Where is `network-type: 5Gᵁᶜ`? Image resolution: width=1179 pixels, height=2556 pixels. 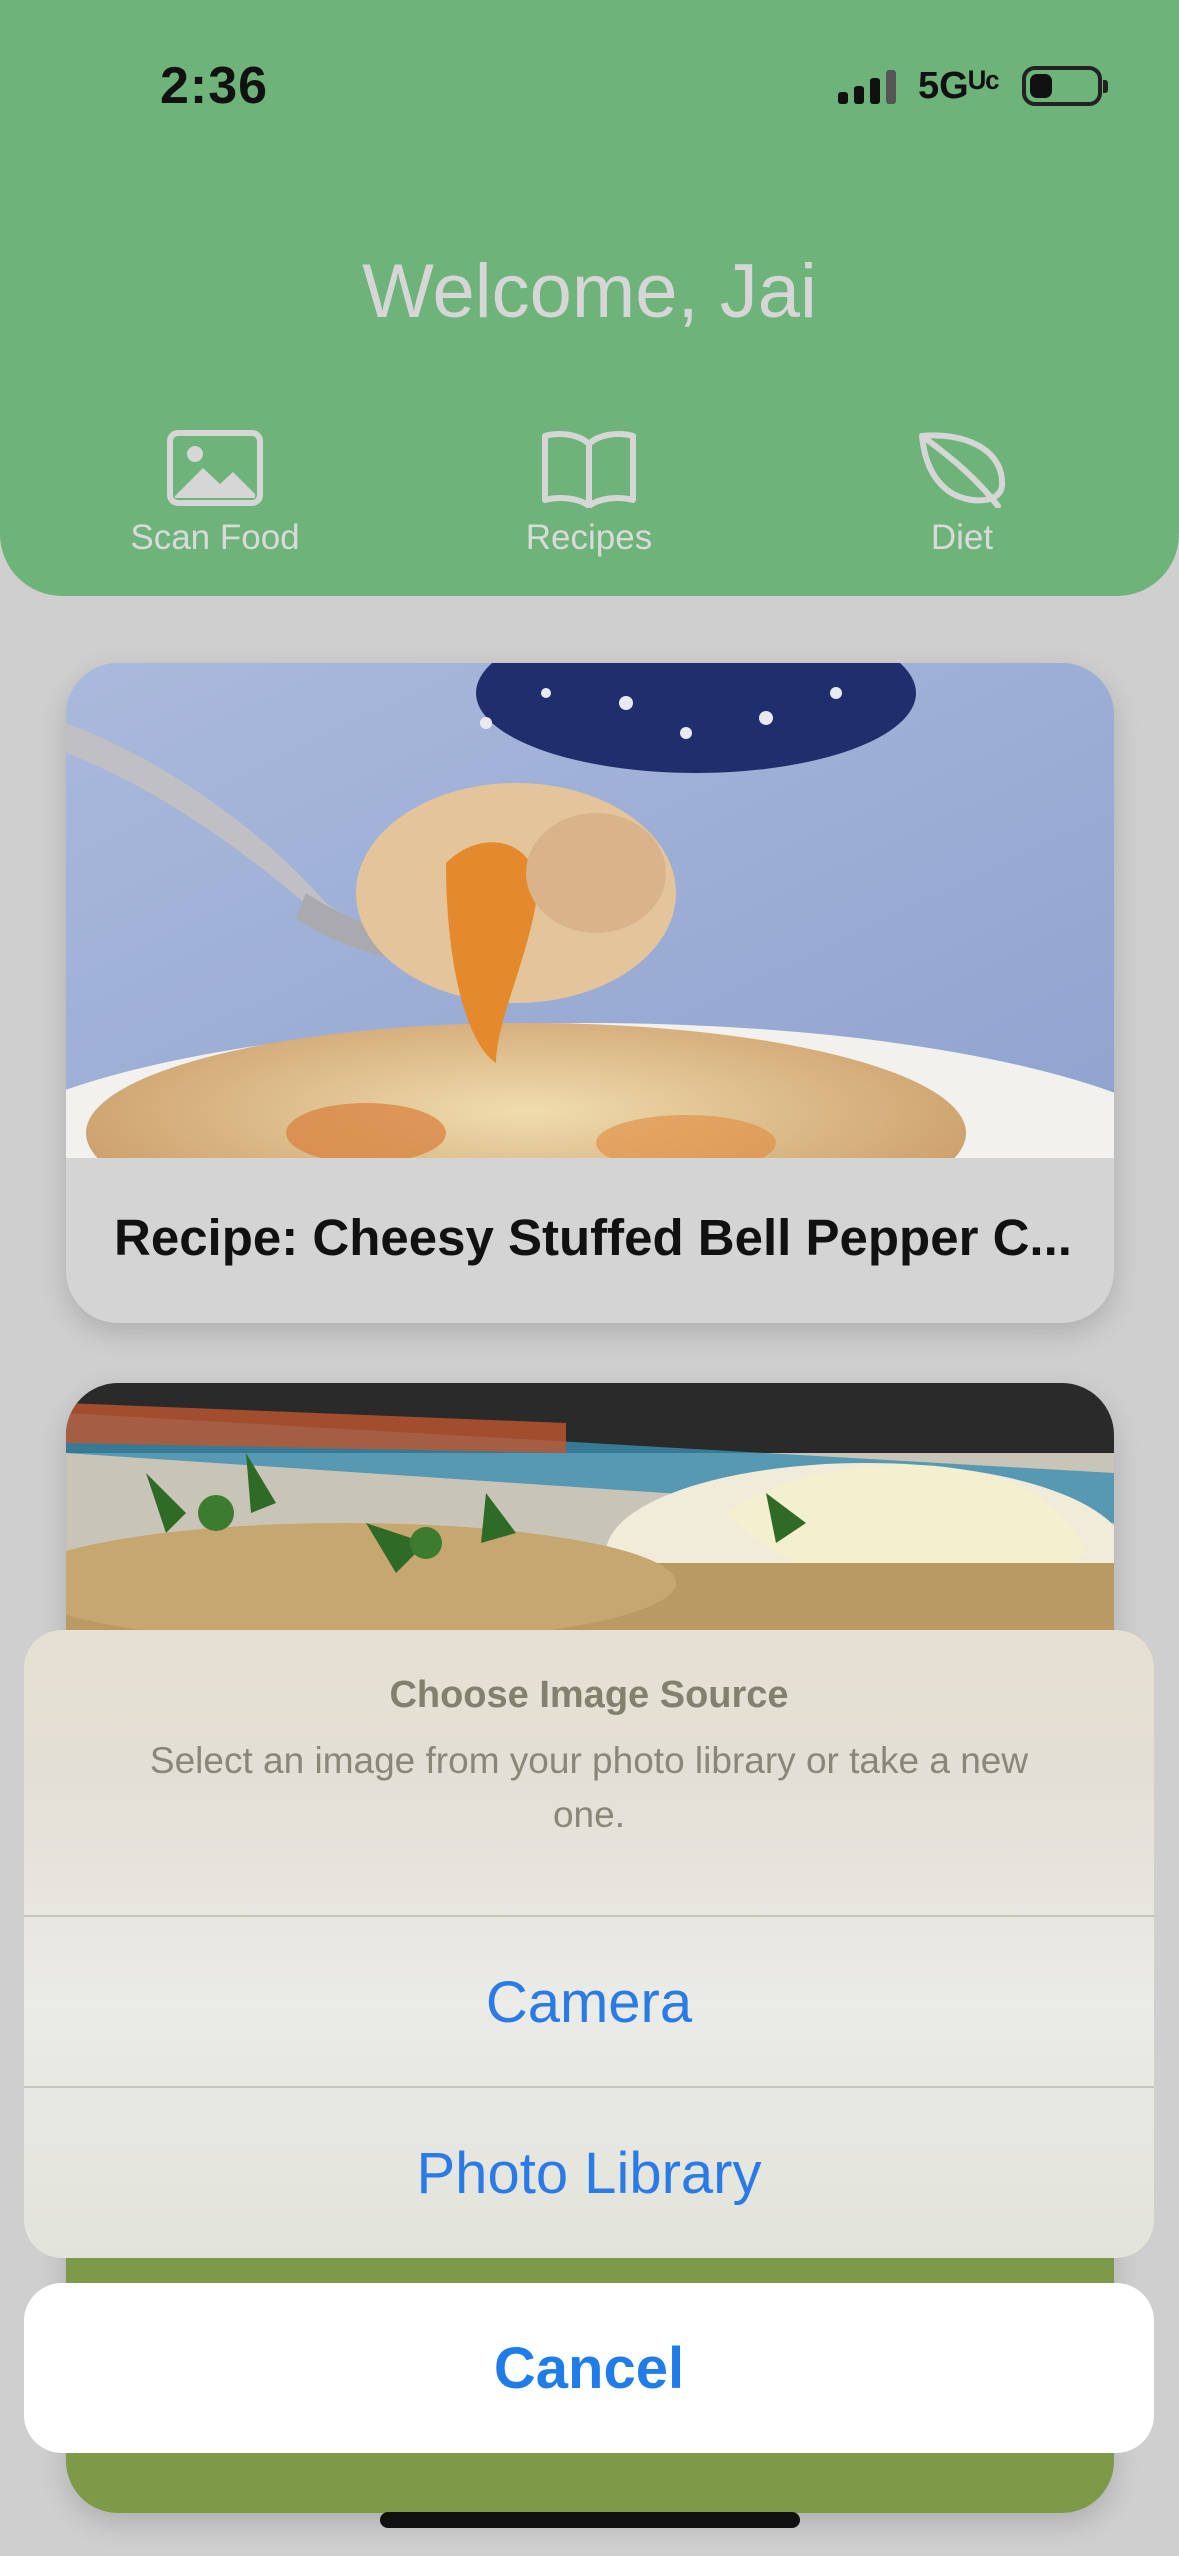
network-type: 5Gᵁᶜ is located at coordinates (959, 85).